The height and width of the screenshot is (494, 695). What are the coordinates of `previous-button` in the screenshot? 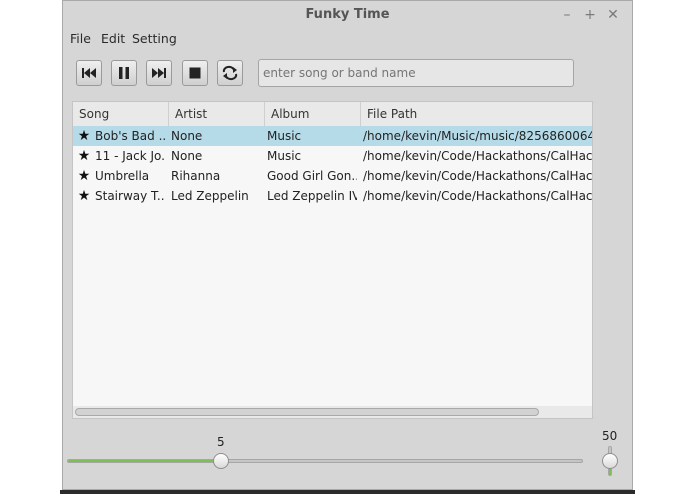 It's located at (89, 73).